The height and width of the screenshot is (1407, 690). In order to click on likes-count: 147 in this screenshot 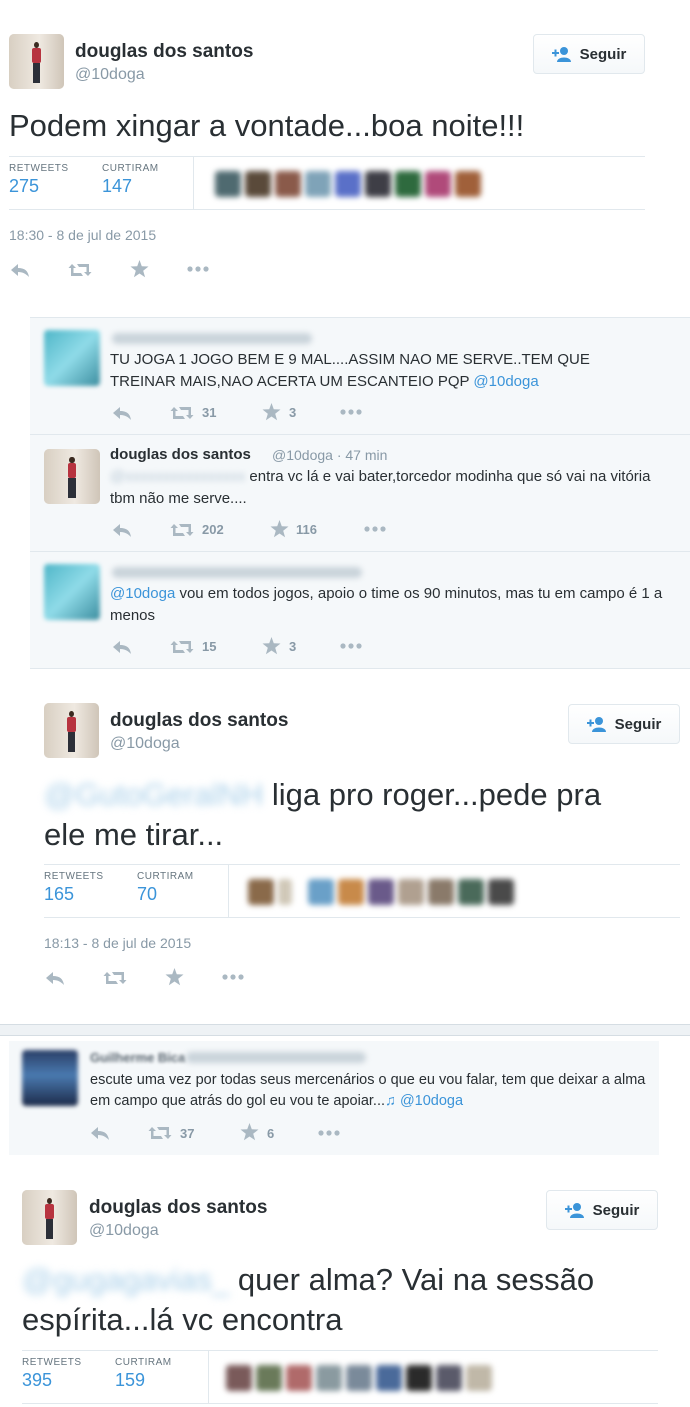, I will do `click(117, 186)`.